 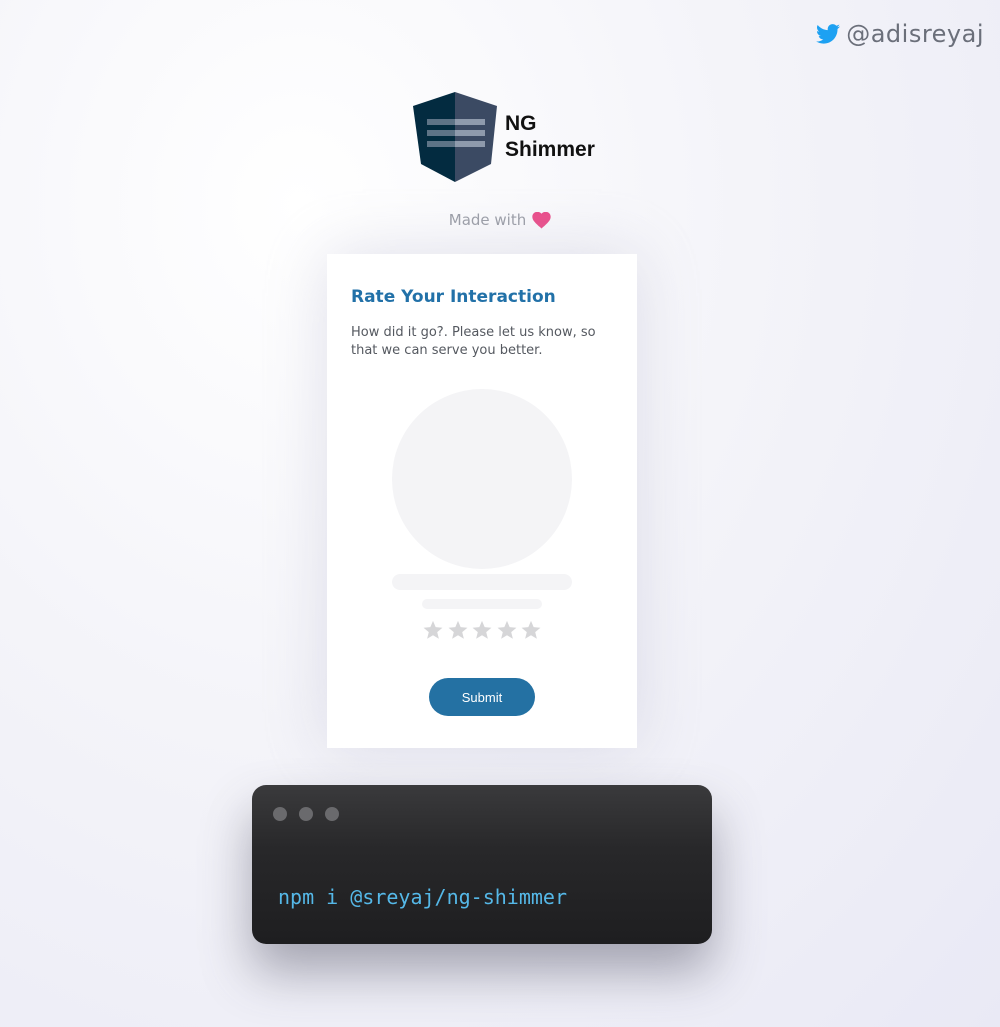 What do you see at coordinates (453, 297) in the screenshot?
I see `card-title: Rate Your Interaction` at bounding box center [453, 297].